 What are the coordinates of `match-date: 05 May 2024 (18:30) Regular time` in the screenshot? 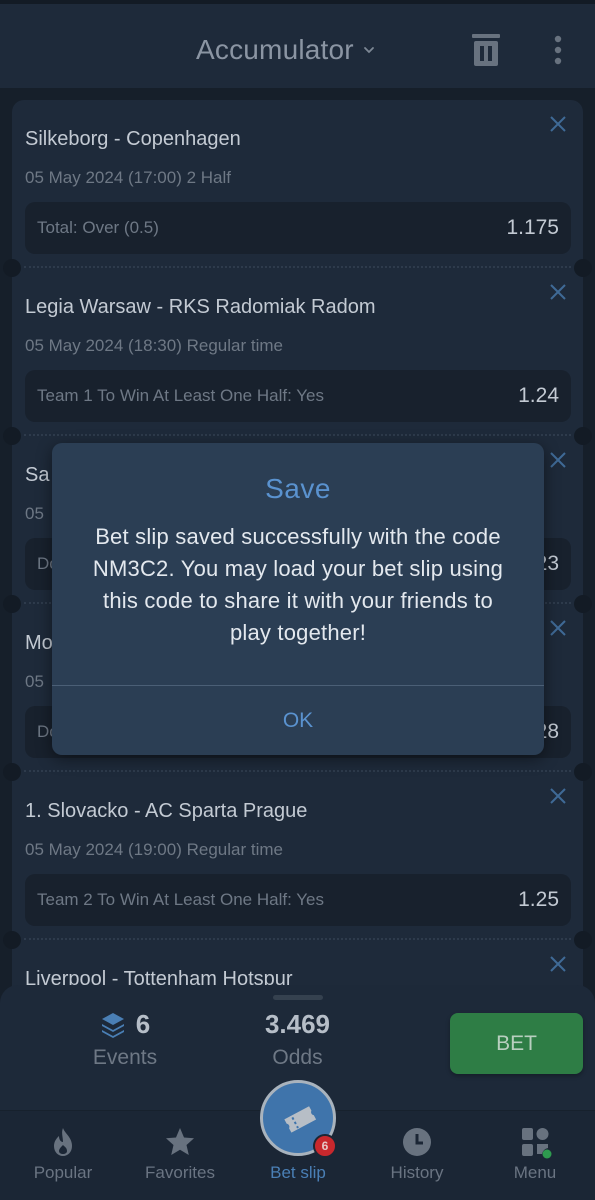 It's located at (154, 345).